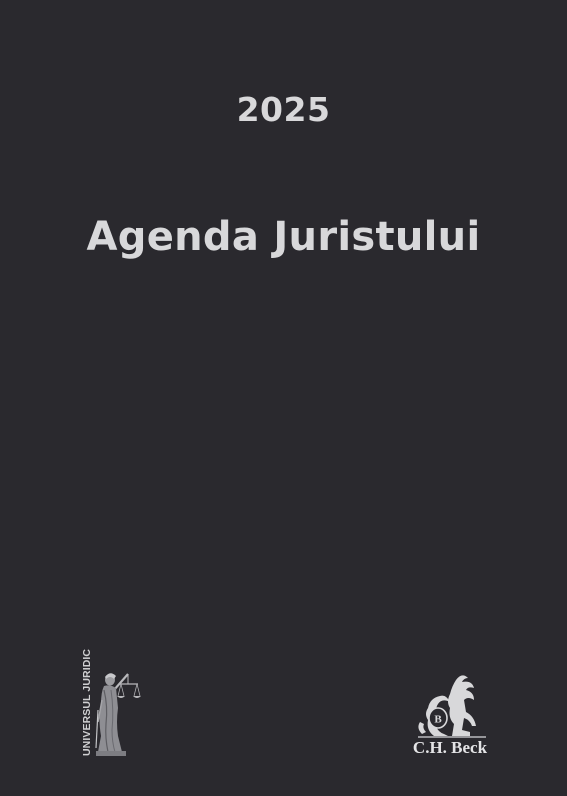 This screenshot has width=567, height=796. Describe the element at coordinates (452, 706) in the screenshot. I see `griffin-emblem-icon: B` at that location.